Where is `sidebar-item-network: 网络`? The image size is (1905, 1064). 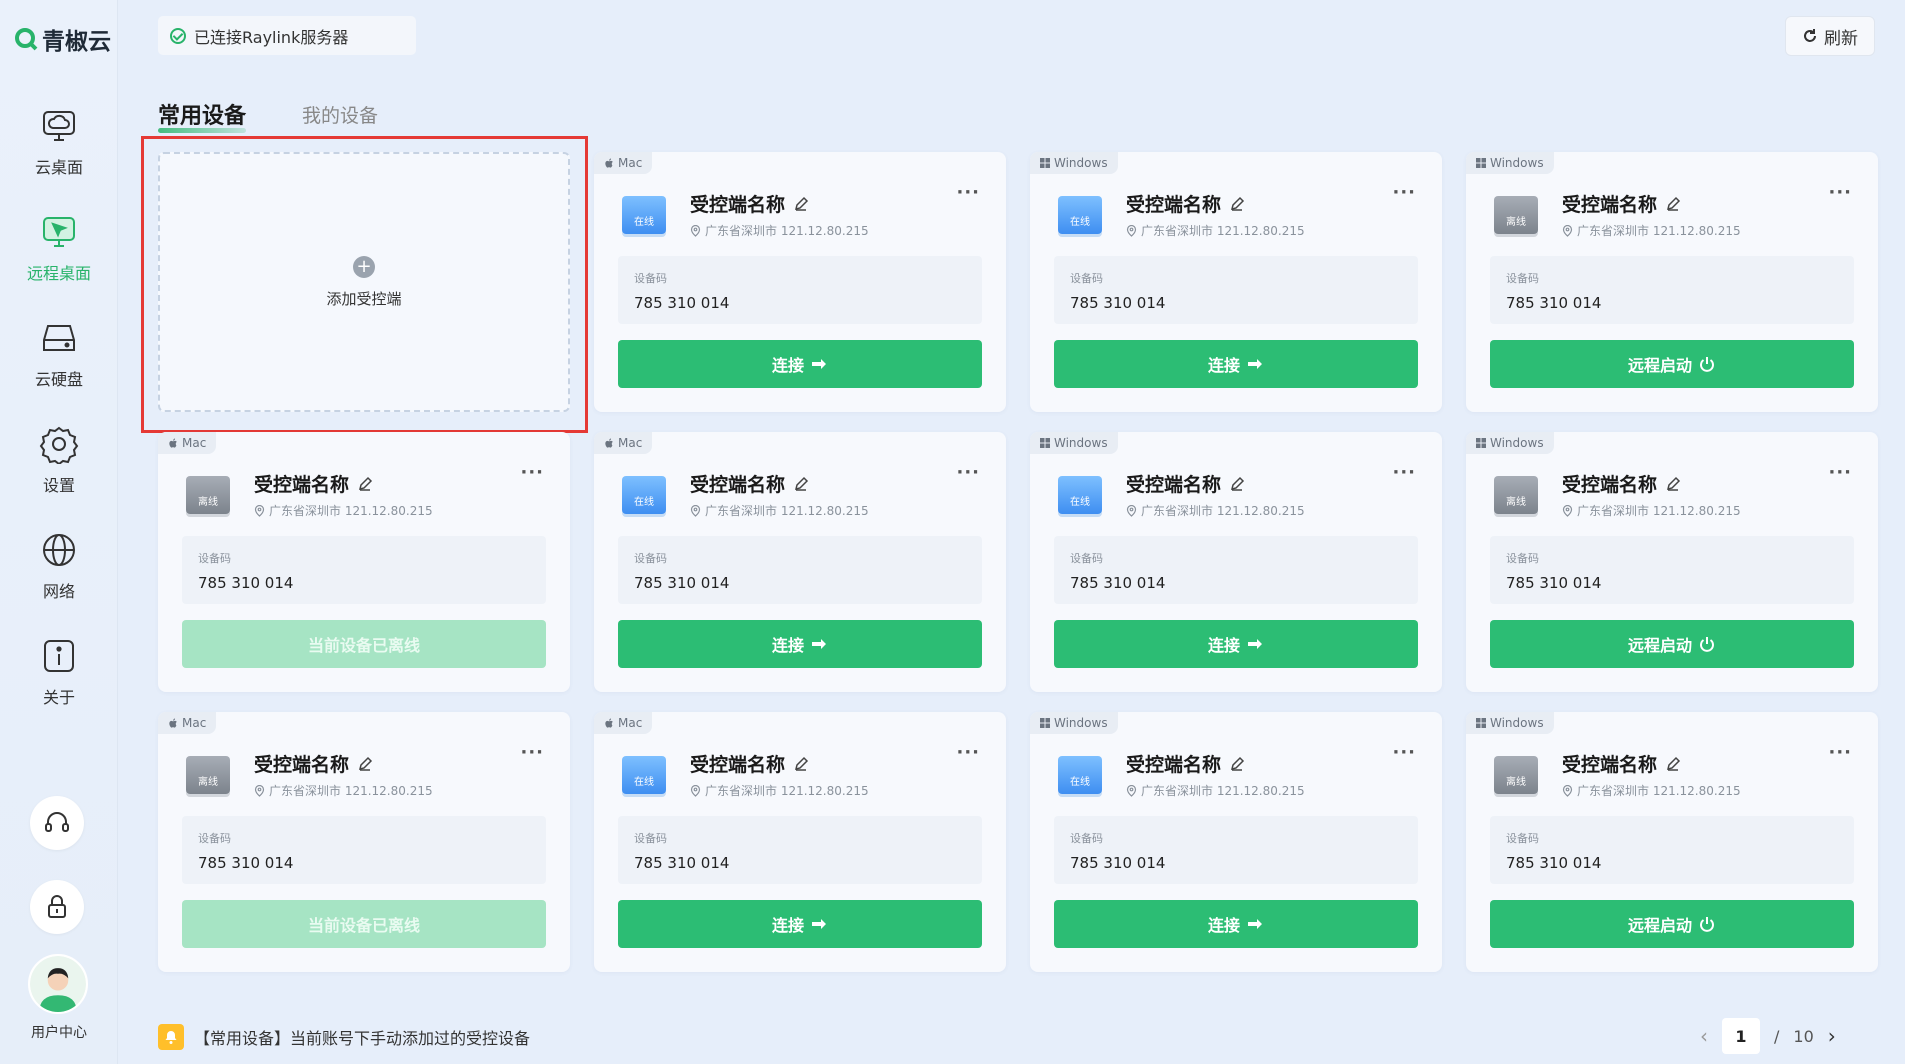 sidebar-item-network: 网络 is located at coordinates (59, 566).